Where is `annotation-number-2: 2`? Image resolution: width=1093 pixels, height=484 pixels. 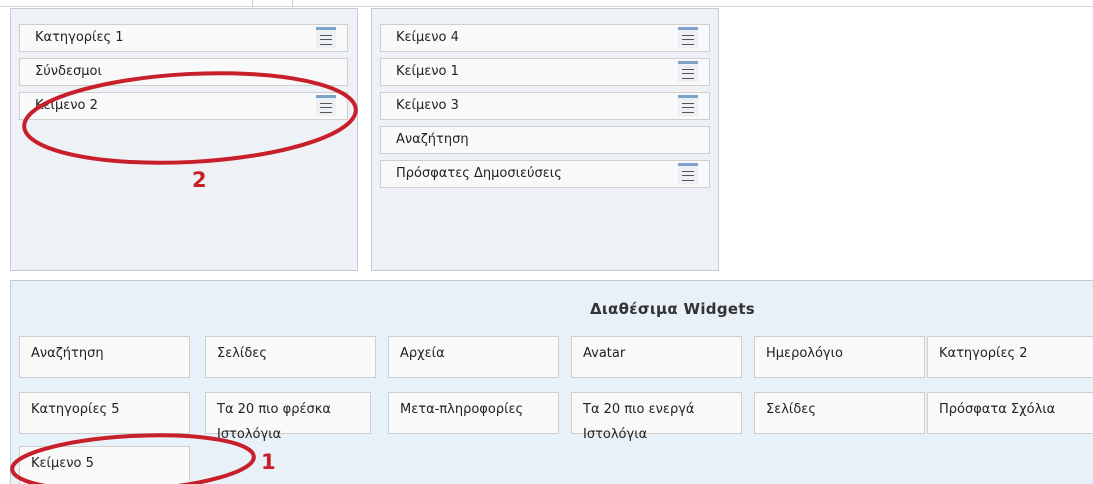
annotation-number-2: 2 is located at coordinates (199, 180).